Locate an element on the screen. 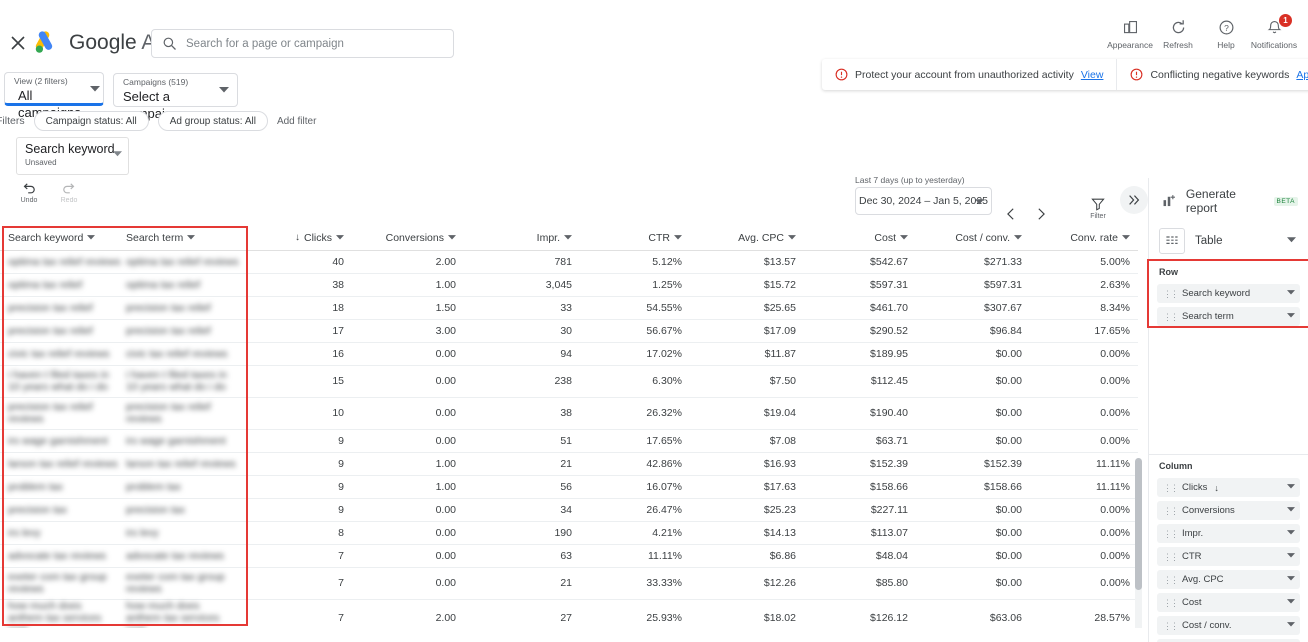  appearance-button: Appearance is located at coordinates (1130, 34).